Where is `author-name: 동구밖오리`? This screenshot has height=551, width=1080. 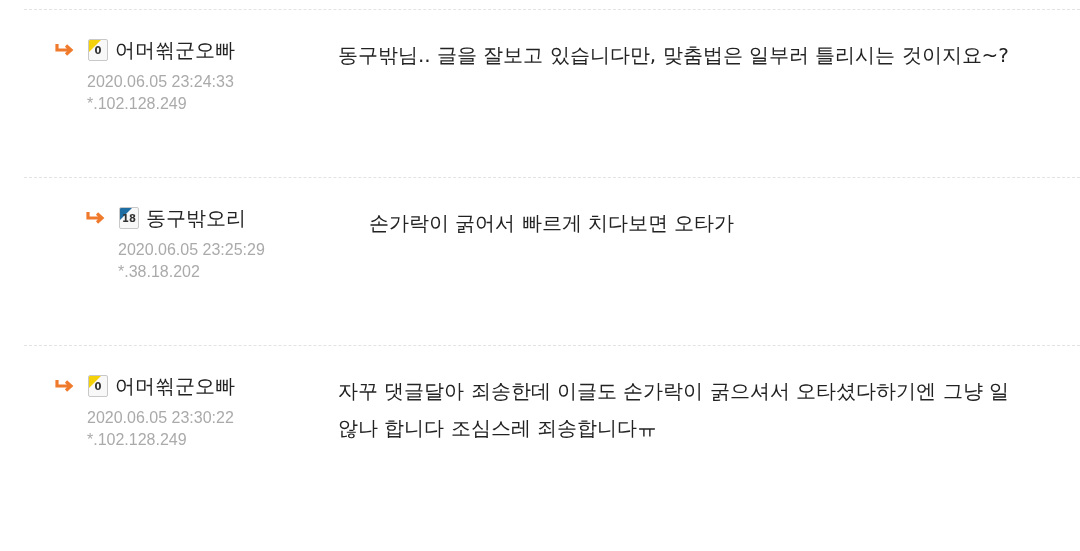 author-name: 동구밖오리 is located at coordinates (196, 218).